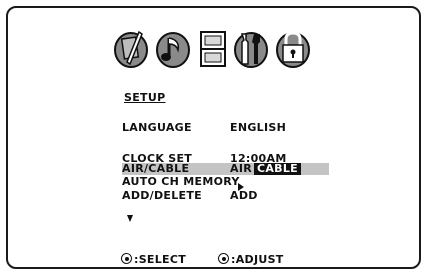 The image size is (427, 273). I want to click on menu-icon-bar, so click(212, 50).